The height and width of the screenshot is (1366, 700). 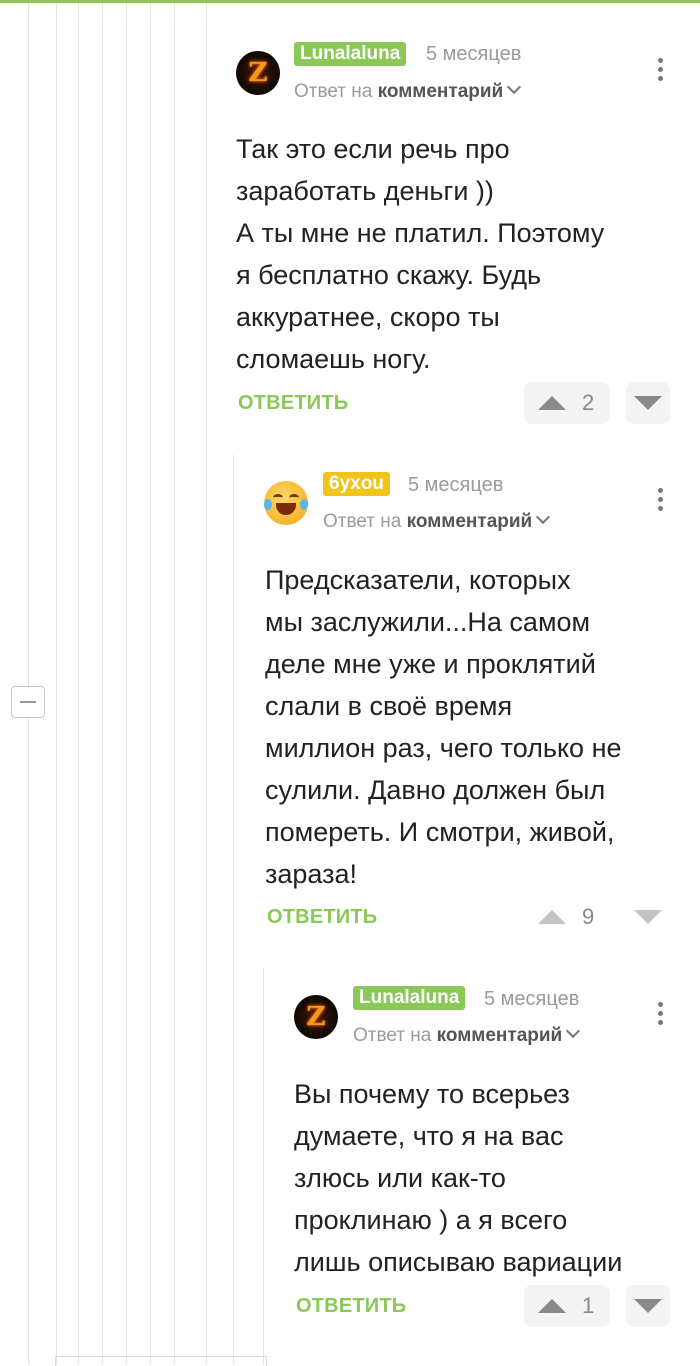 What do you see at coordinates (588, 1305) in the screenshot?
I see `vote-count: 1` at bounding box center [588, 1305].